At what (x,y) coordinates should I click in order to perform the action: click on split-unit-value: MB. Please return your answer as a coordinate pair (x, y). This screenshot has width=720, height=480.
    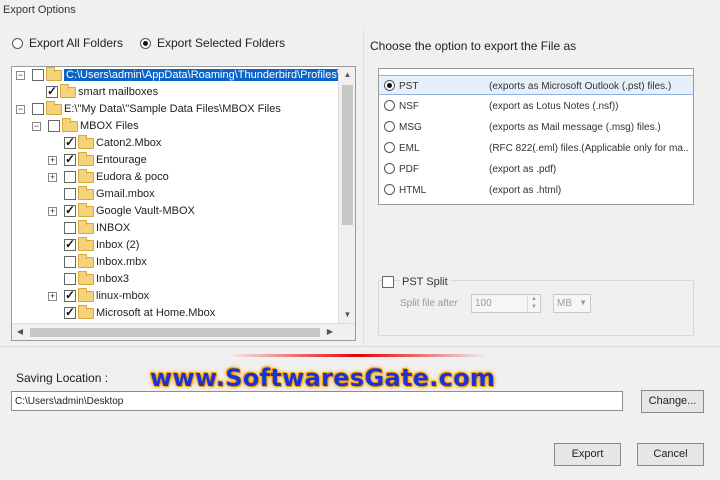
    Looking at the image, I should click on (564, 303).